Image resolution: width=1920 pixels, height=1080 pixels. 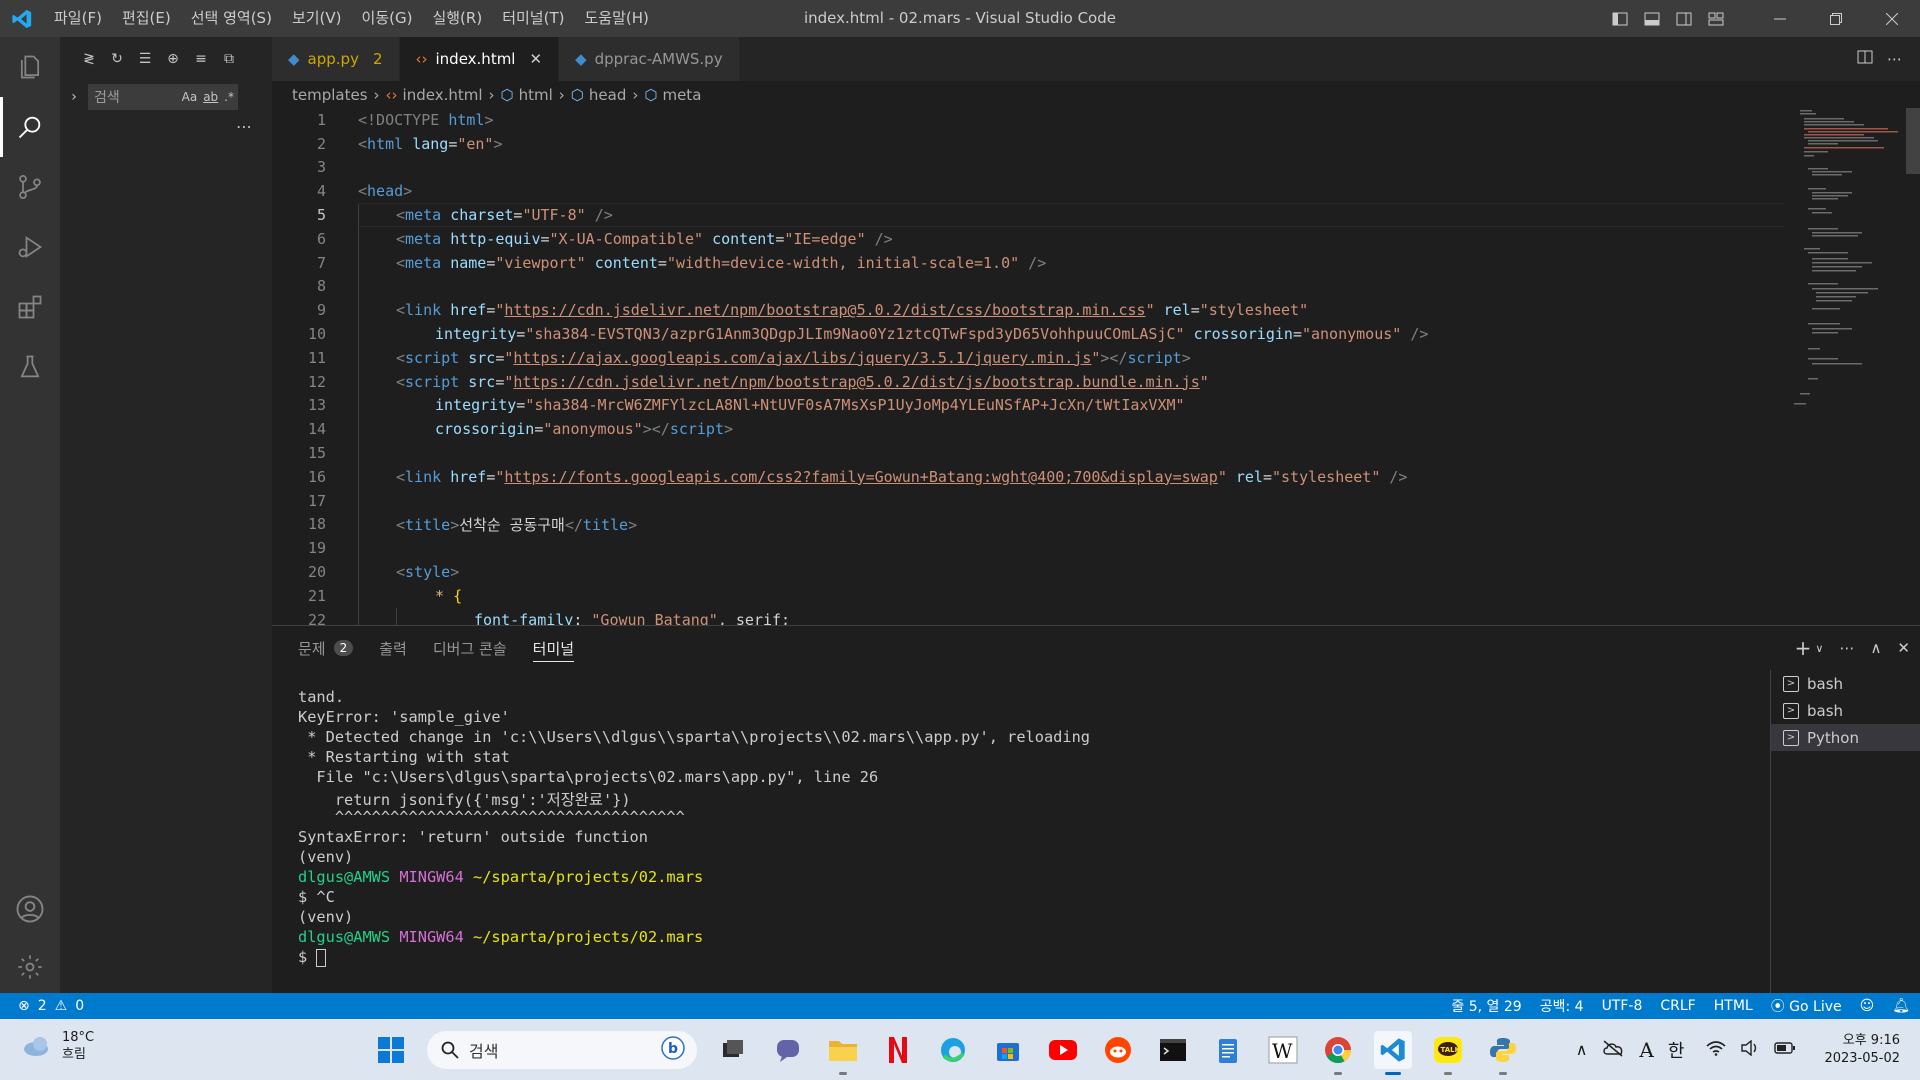 I want to click on maximize-panel-icon: ∧, so click(x=1875, y=648).